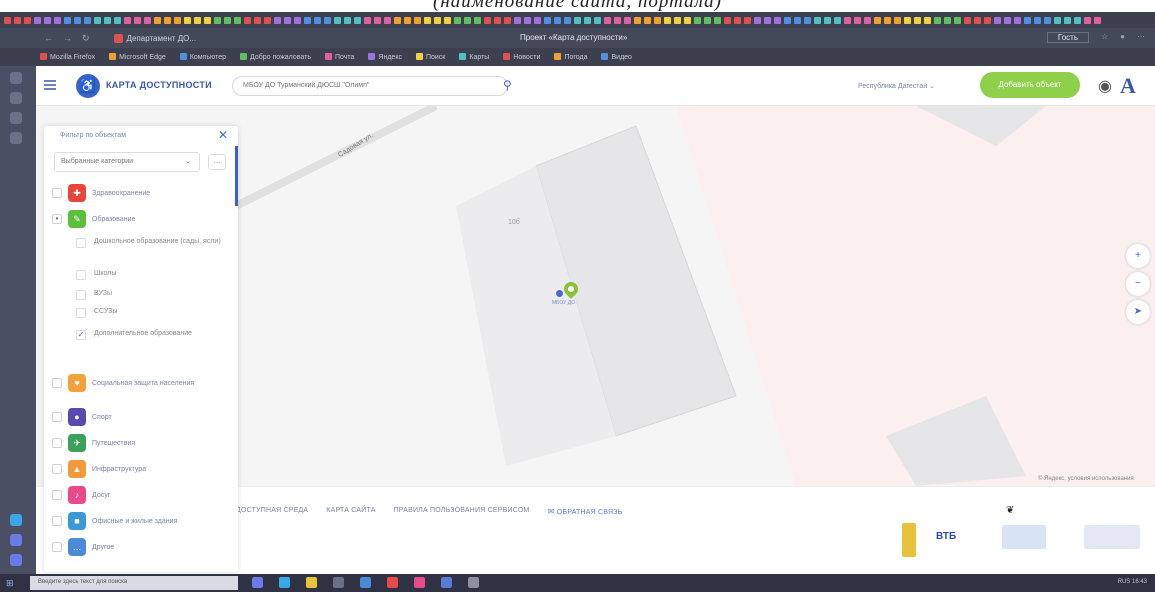  Describe the element at coordinates (134, 583) in the screenshot. I see `taskbar-search-input: Введите здесь текст для поиска` at that location.